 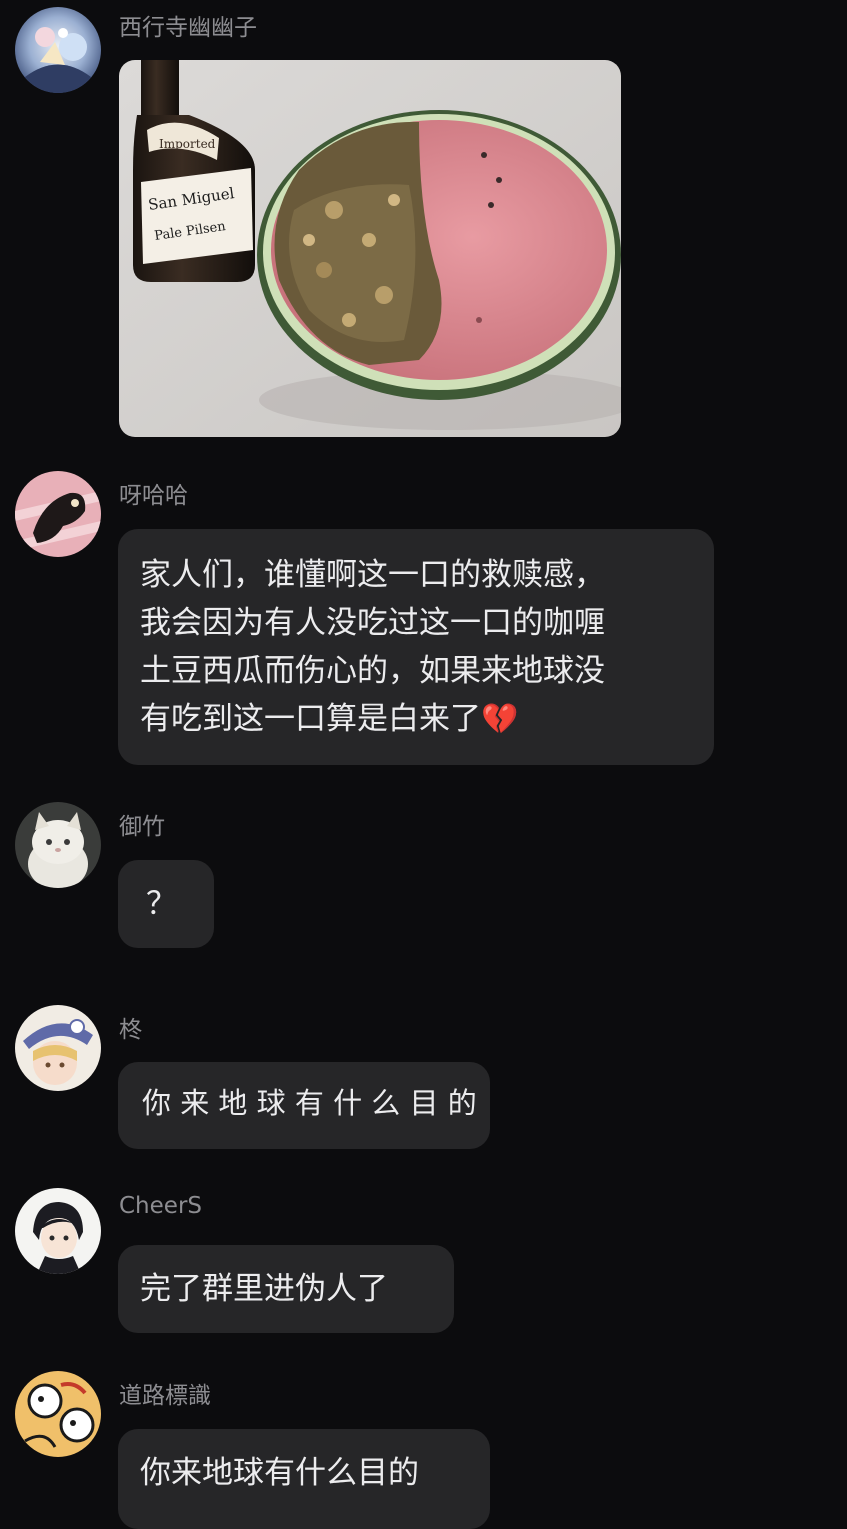 I want to click on message-line-2: 我会因为有人没吃过这一口的咖喱, so click(x=372, y=623).